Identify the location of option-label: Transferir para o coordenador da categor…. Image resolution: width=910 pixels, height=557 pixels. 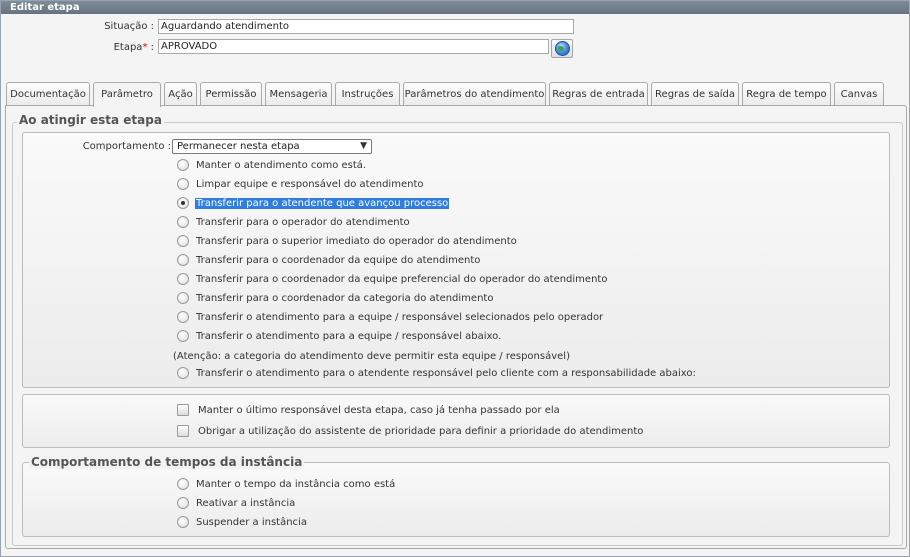
(345, 298).